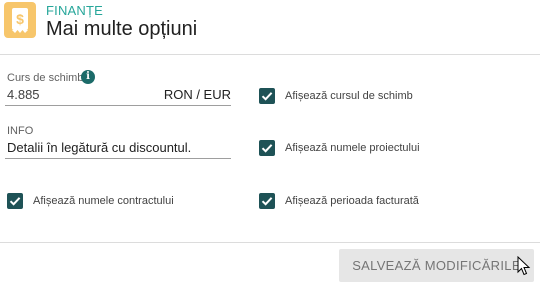  I want to click on checkbox-label: Afișează numele proiectului, so click(352, 148).